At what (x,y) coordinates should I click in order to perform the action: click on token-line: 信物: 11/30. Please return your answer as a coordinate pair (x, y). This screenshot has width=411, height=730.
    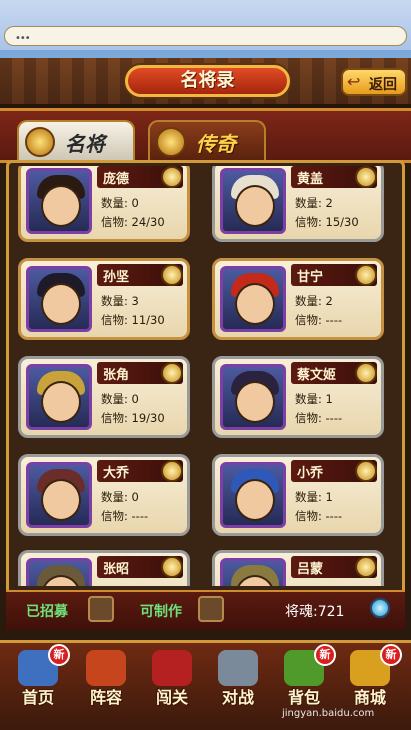
    Looking at the image, I should click on (133, 320).